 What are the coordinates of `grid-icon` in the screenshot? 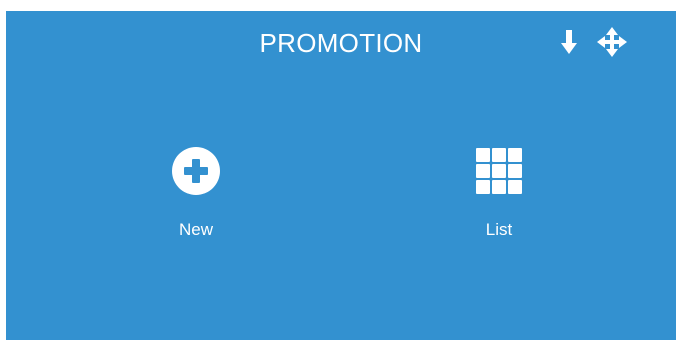 It's located at (499, 171).